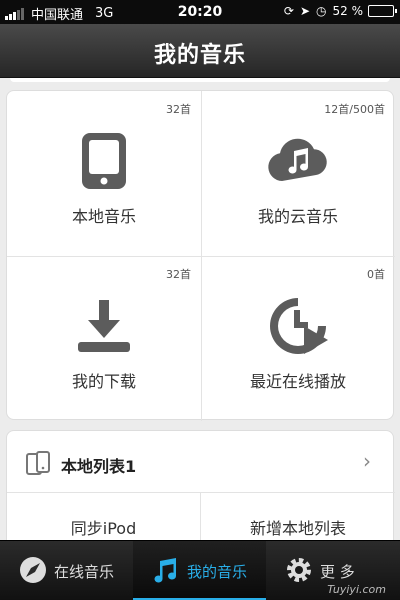 This screenshot has height=600, width=400. I want to click on gear-icon, so click(299, 570).